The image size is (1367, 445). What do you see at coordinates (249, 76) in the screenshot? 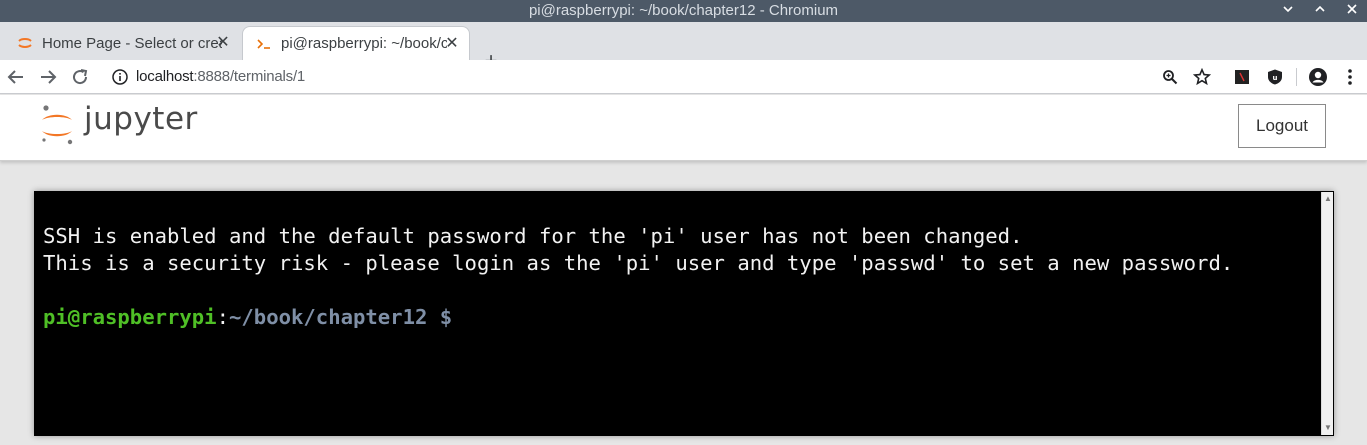
I see `url-path: :8888/terminals/1` at bounding box center [249, 76].